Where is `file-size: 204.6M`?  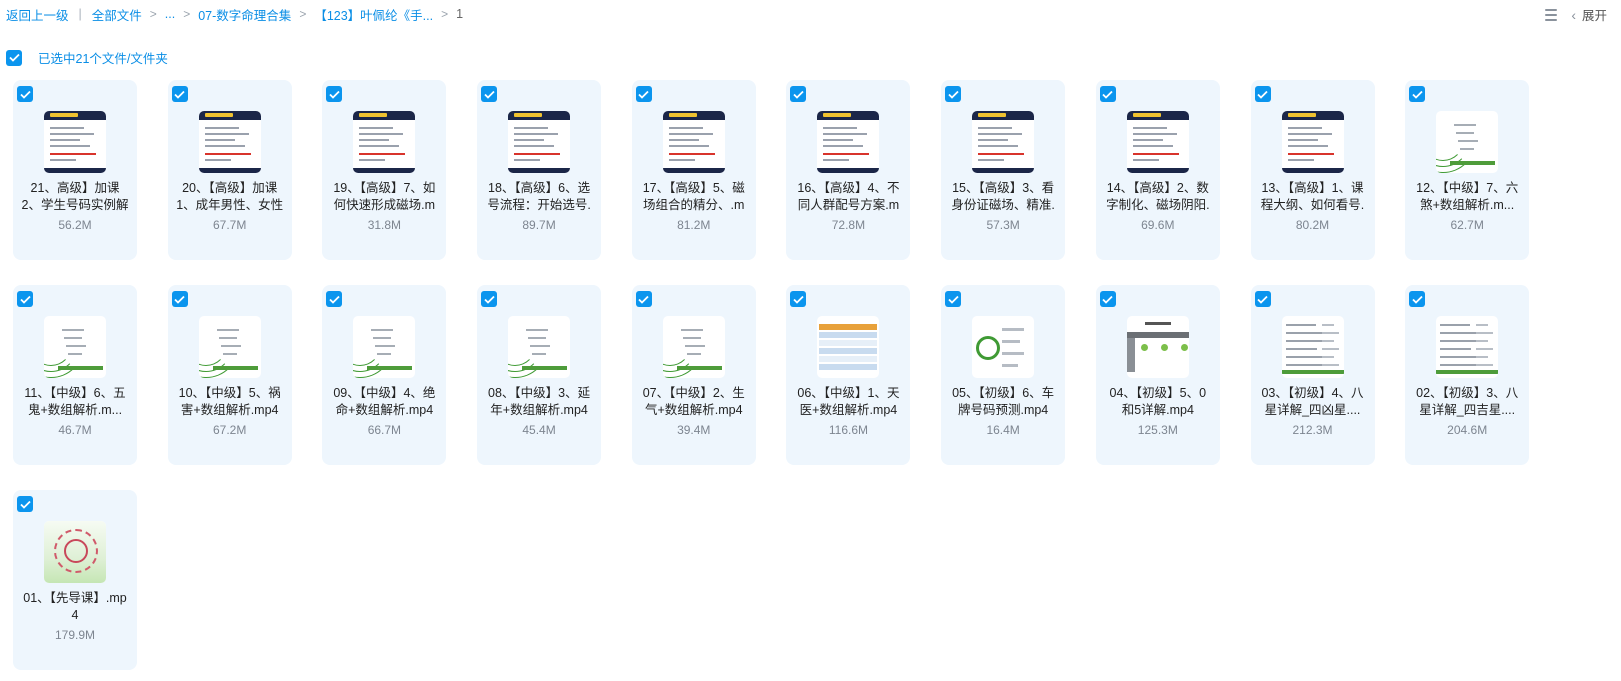
file-size: 204.6M is located at coordinates (1467, 430).